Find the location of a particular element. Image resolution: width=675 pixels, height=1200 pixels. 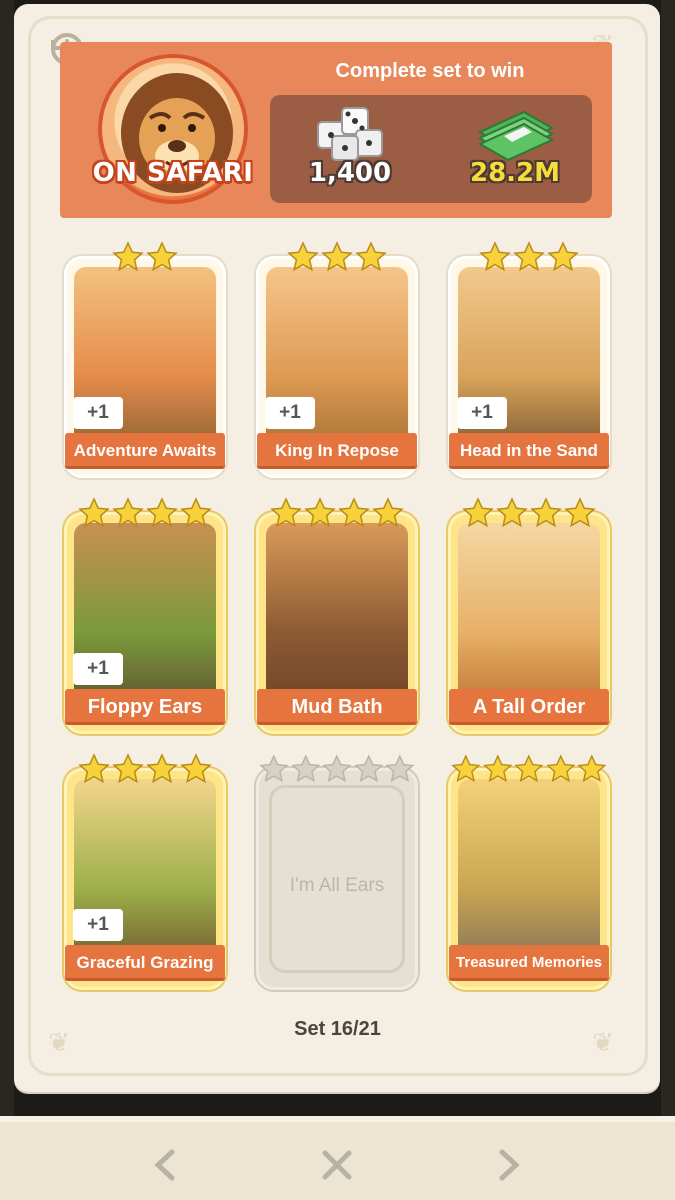

close-button is located at coordinates (337, 1165).